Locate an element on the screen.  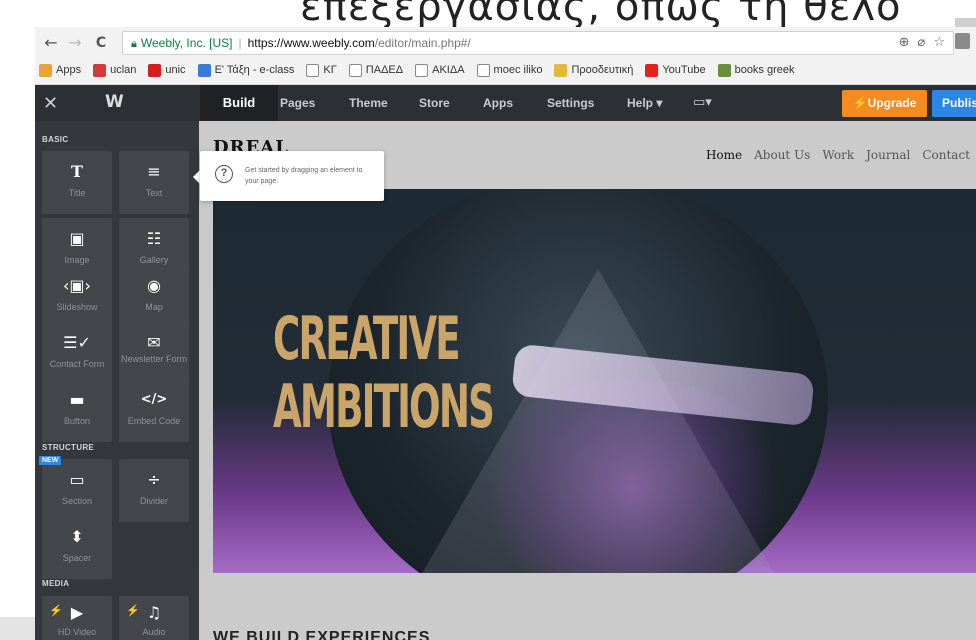
bookmark-label: ΚΓ is located at coordinates (330, 70).